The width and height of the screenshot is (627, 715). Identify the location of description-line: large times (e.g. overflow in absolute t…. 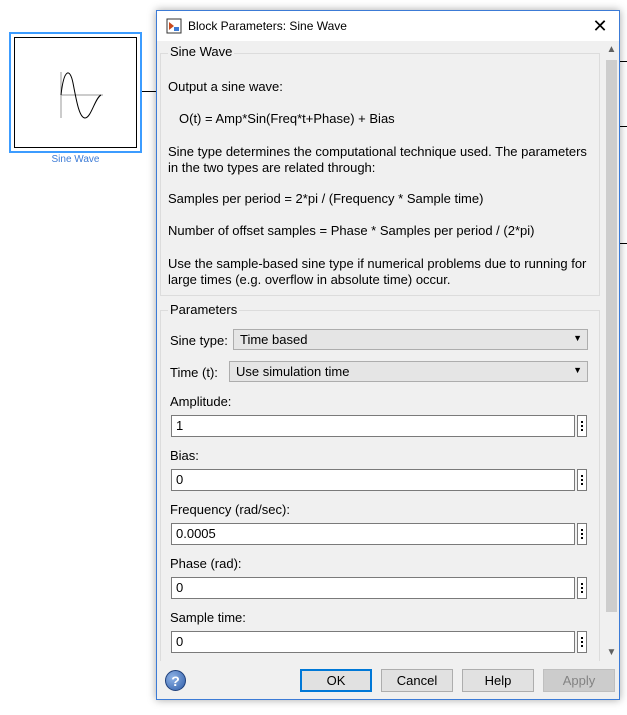
(309, 279).